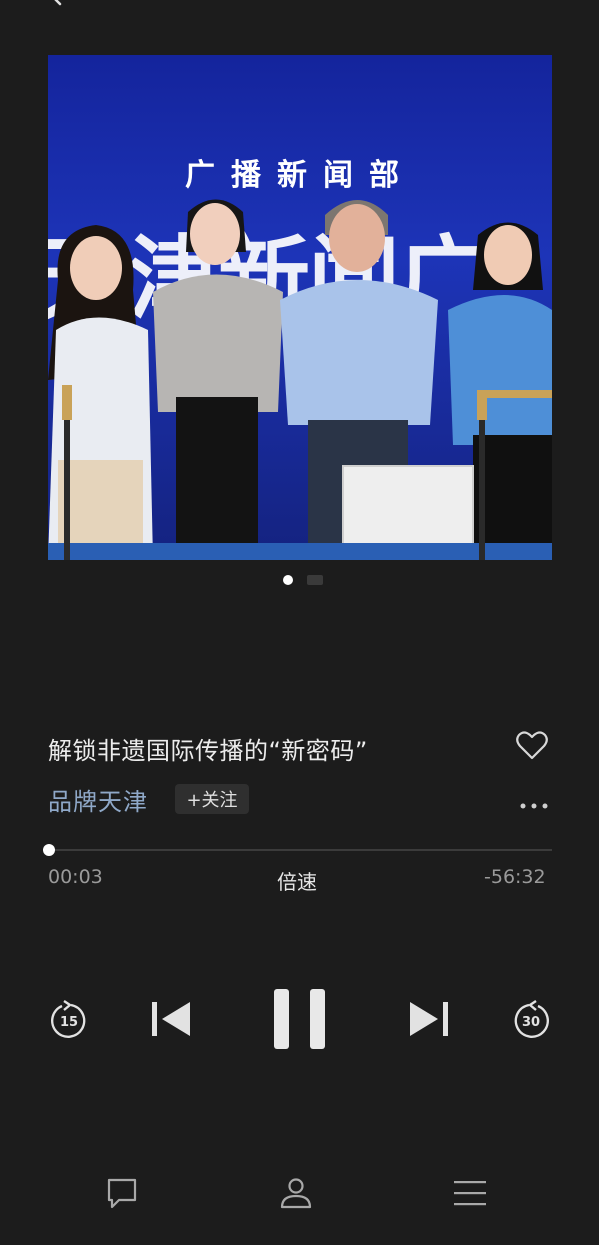 The image size is (599, 1245). Describe the element at coordinates (300, 175) in the screenshot. I see `artwork-banner-text: 广播新闻部` at that location.